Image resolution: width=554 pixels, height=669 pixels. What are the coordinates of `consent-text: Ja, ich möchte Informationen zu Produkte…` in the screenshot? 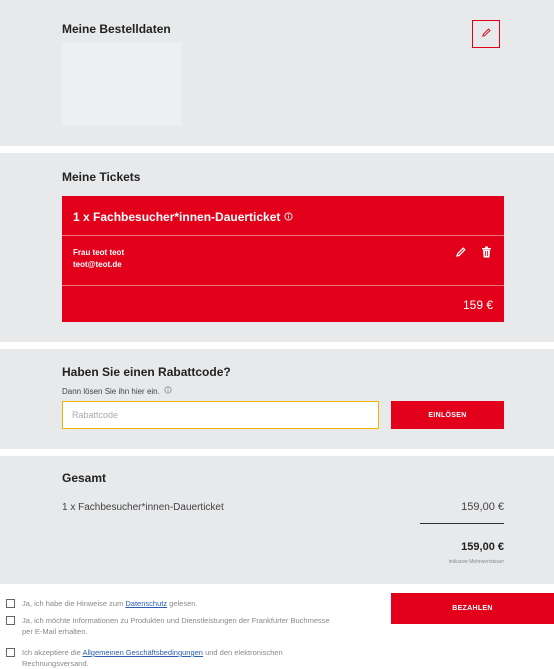 It's located at (176, 626).